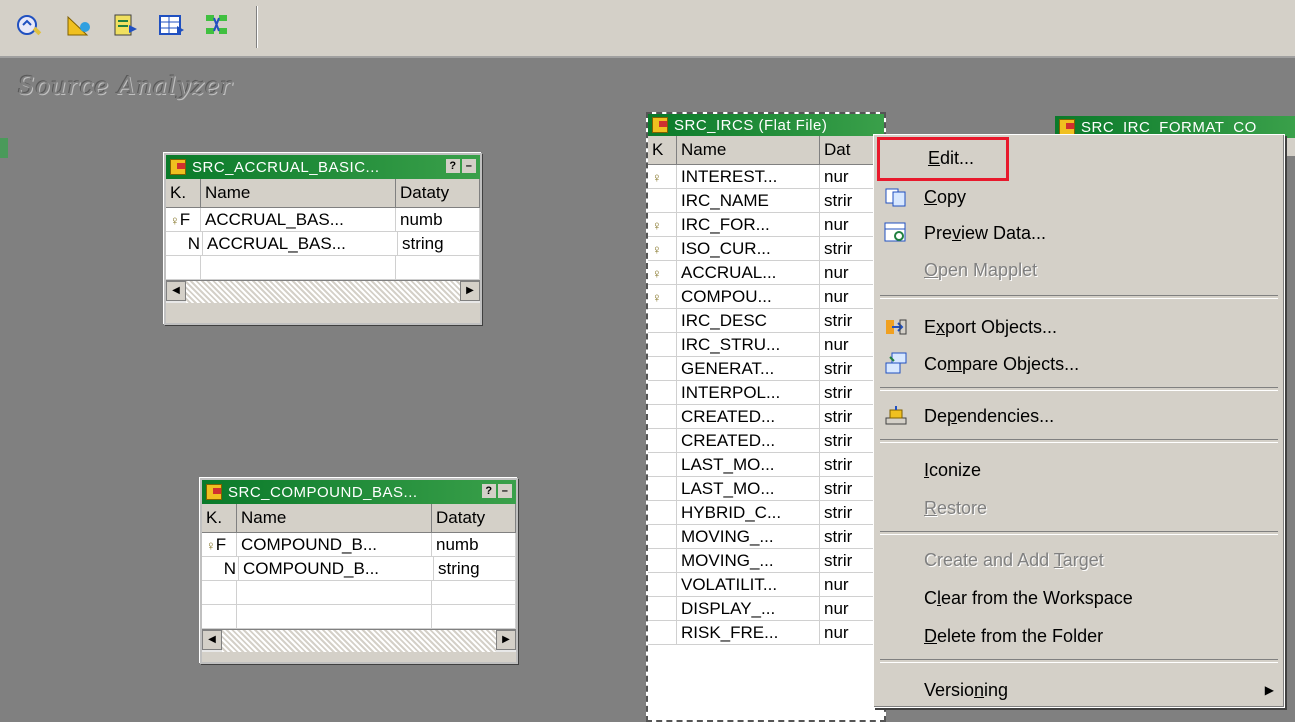 This screenshot has width=1295, height=722. Describe the element at coordinates (943, 159) in the screenshot. I see `highlight-box` at that location.